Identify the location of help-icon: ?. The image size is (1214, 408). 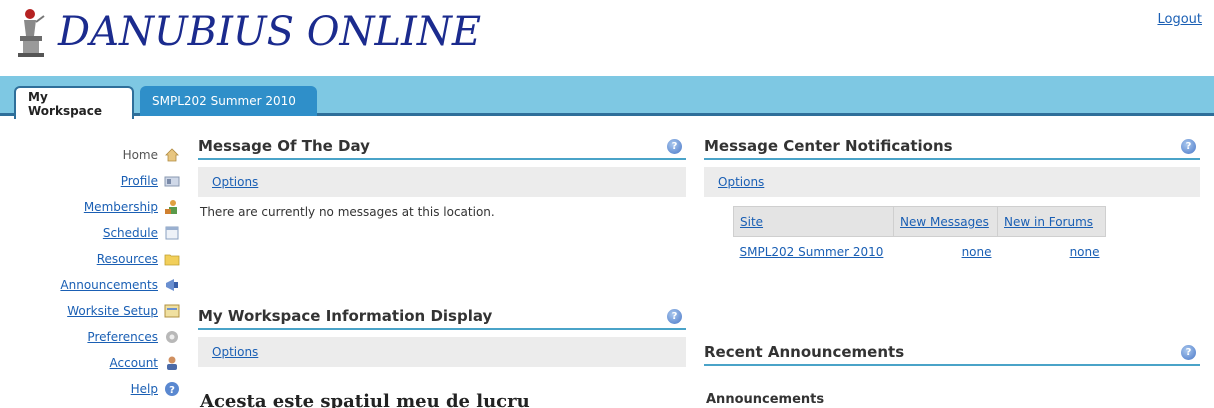
(172, 389).